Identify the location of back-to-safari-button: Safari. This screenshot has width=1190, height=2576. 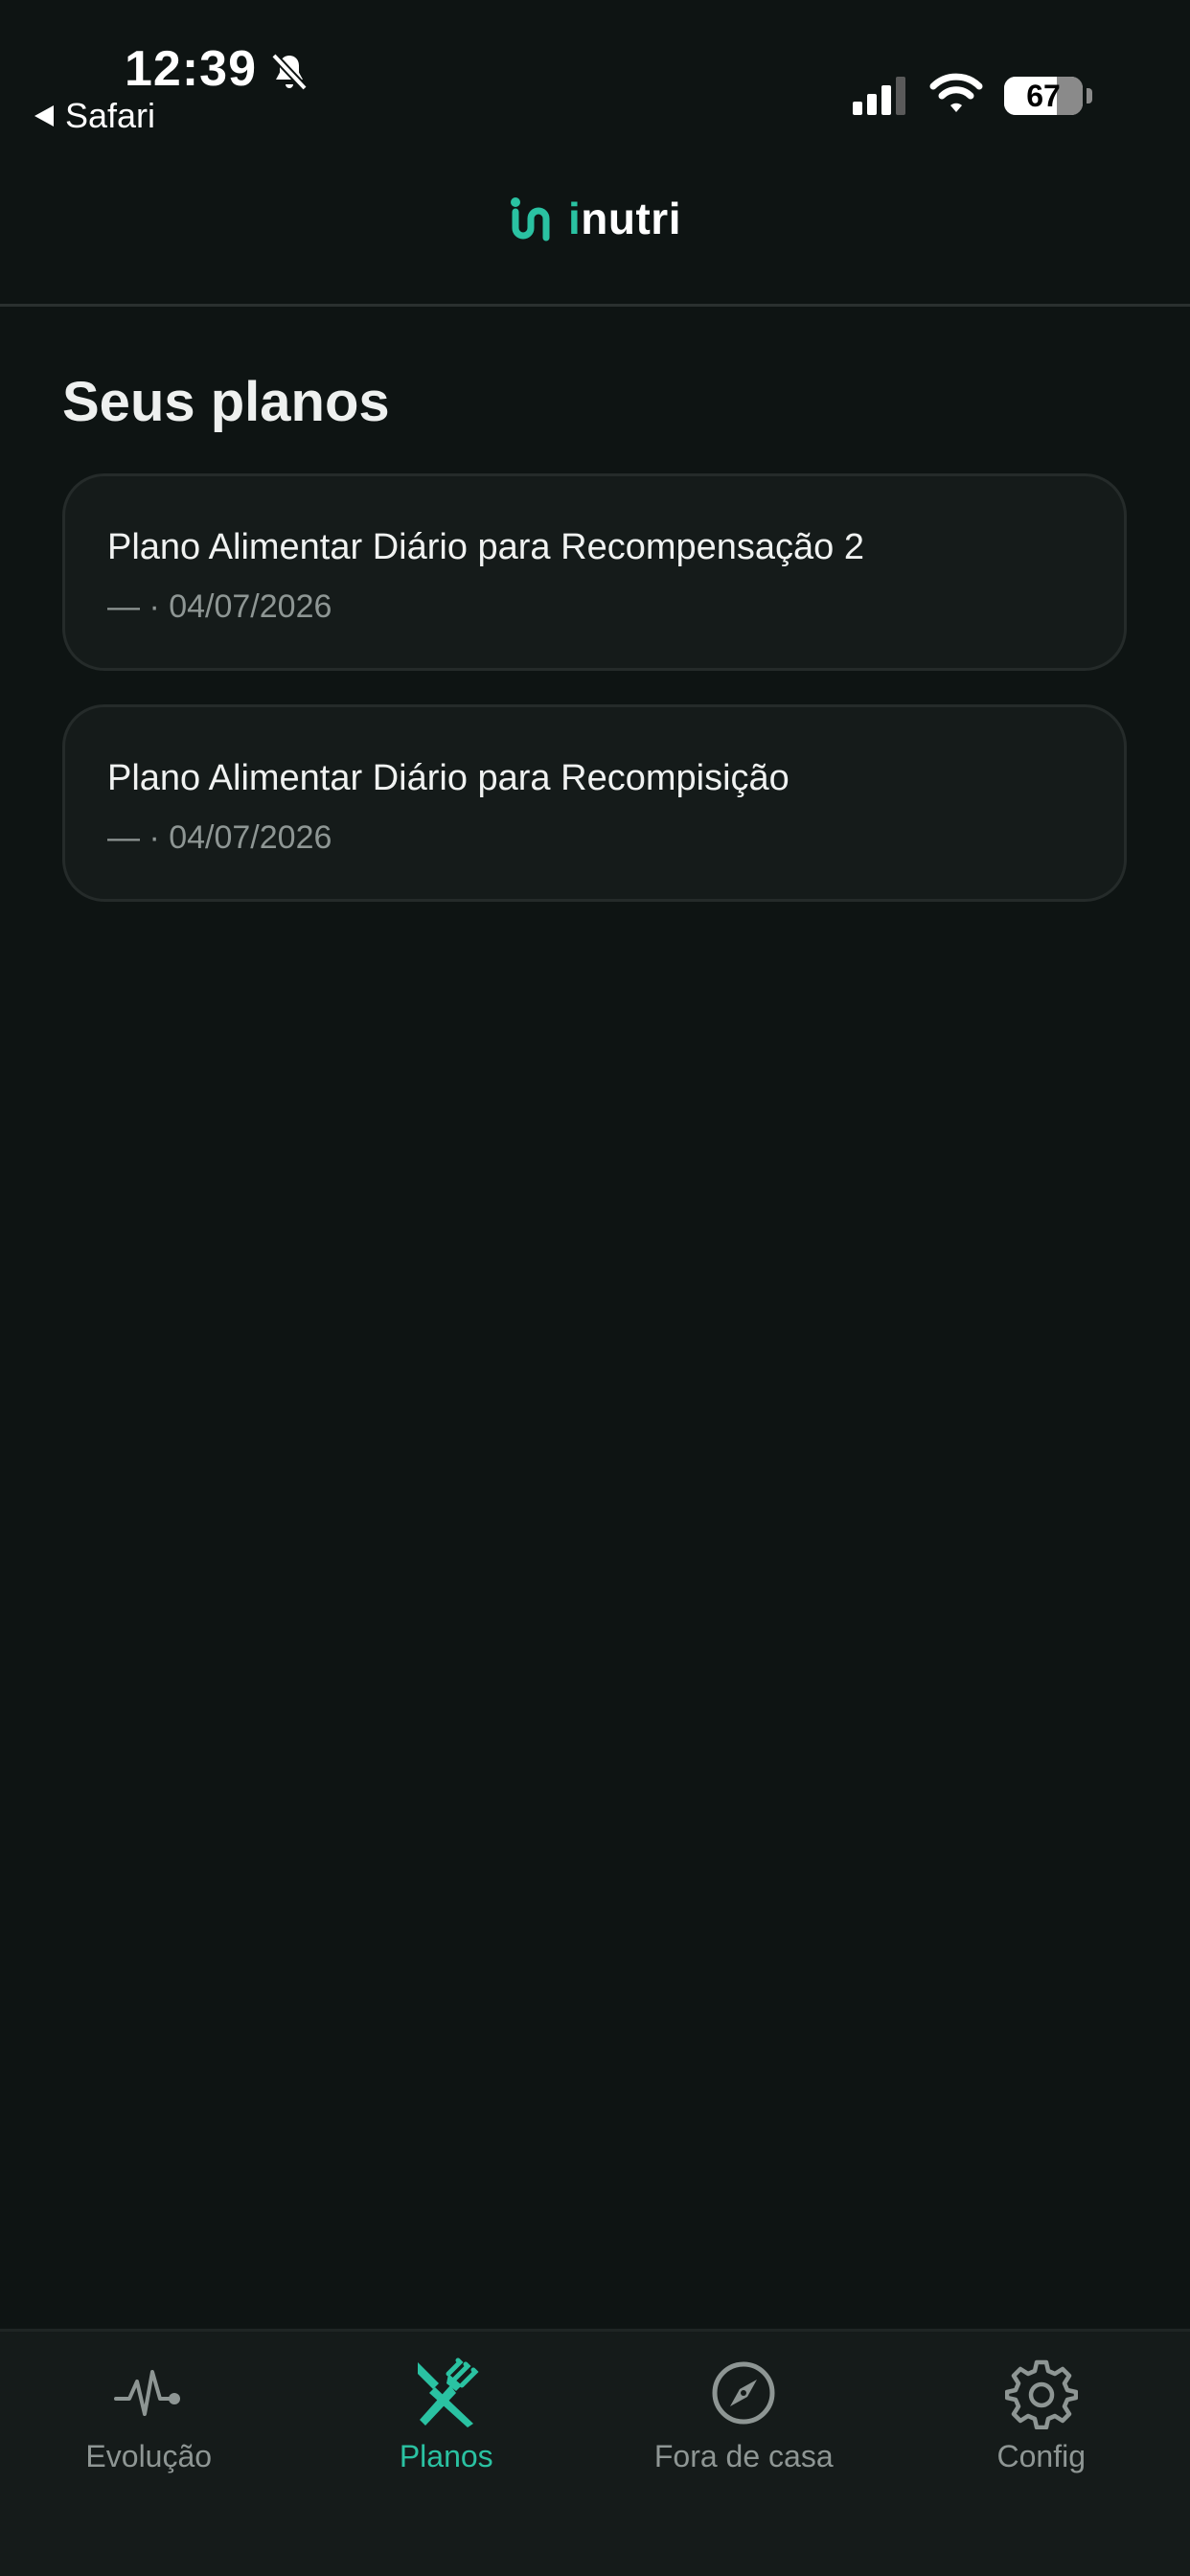
(95, 116).